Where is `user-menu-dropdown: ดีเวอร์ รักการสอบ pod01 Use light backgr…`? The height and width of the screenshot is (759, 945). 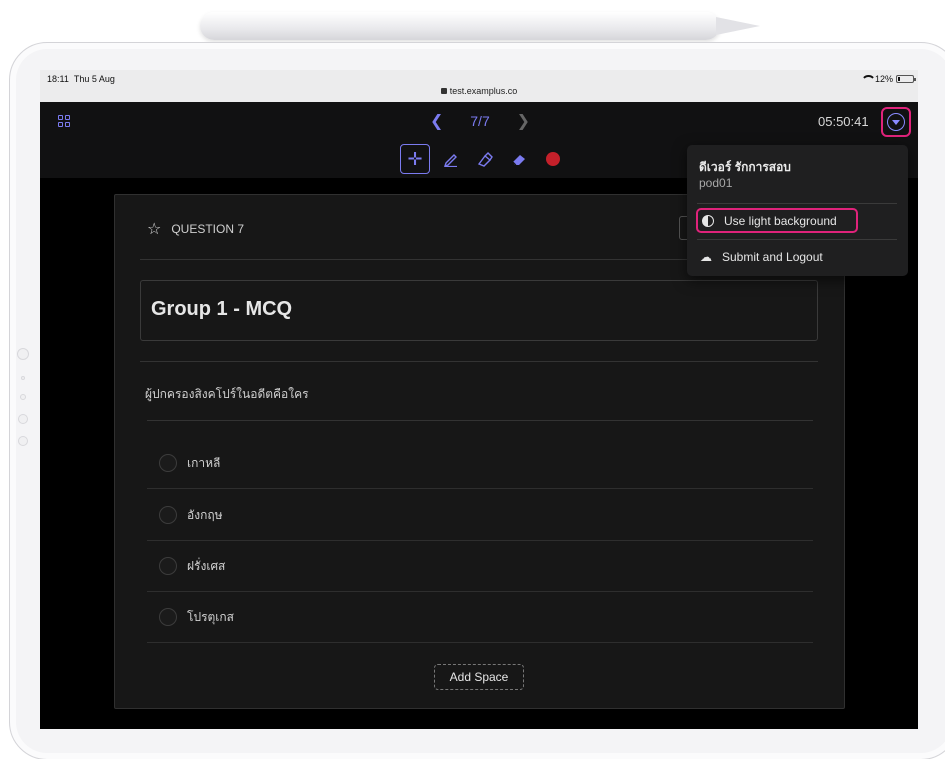 user-menu-dropdown: ดีเวอร์ รักการสอบ pod01 Use light backgr… is located at coordinates (797, 210).